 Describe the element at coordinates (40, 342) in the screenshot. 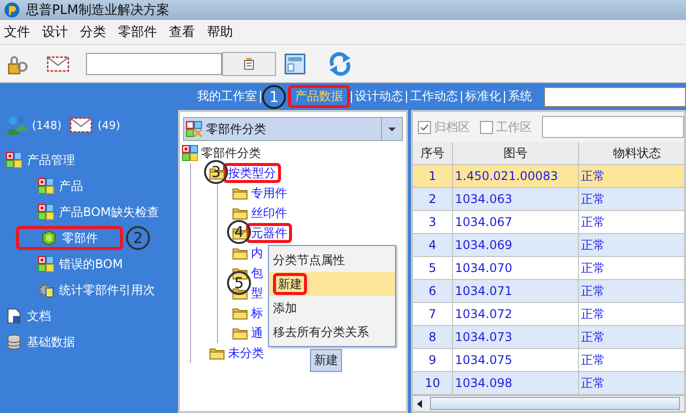

I see `sidebar-item: 基础数据` at that location.